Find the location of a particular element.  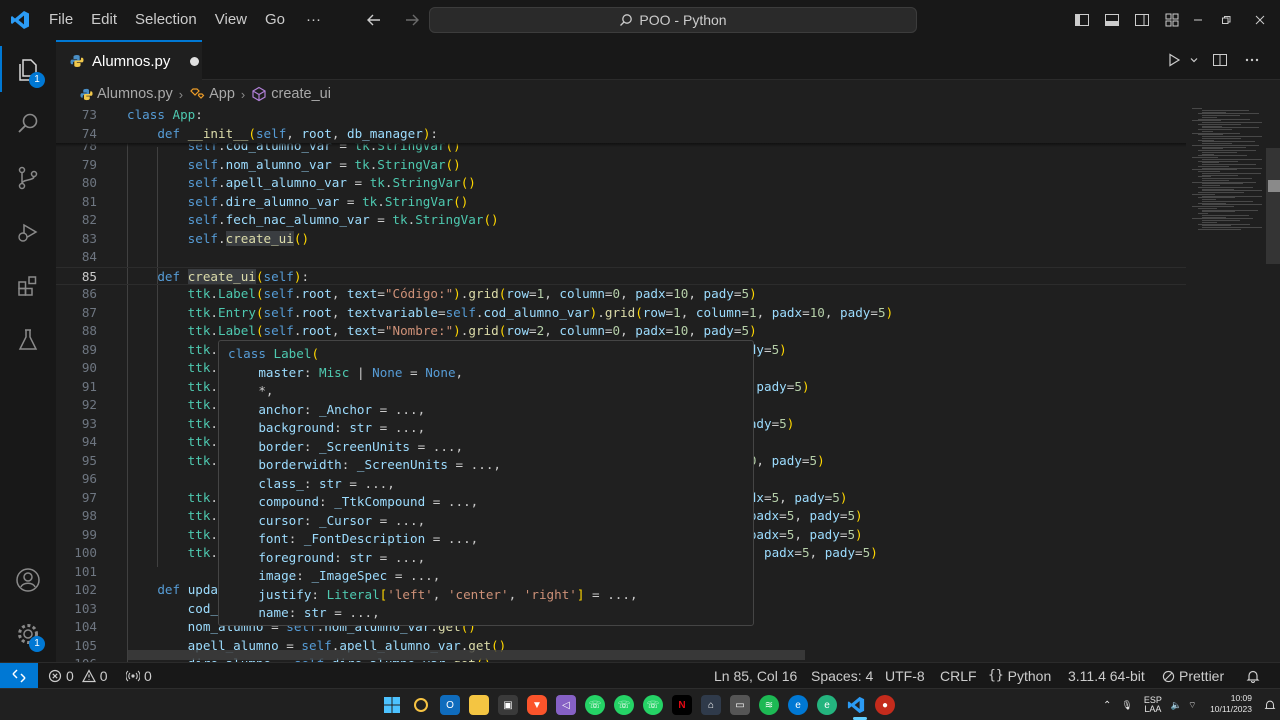

spotify-icon: ≋ is located at coordinates (769, 705).